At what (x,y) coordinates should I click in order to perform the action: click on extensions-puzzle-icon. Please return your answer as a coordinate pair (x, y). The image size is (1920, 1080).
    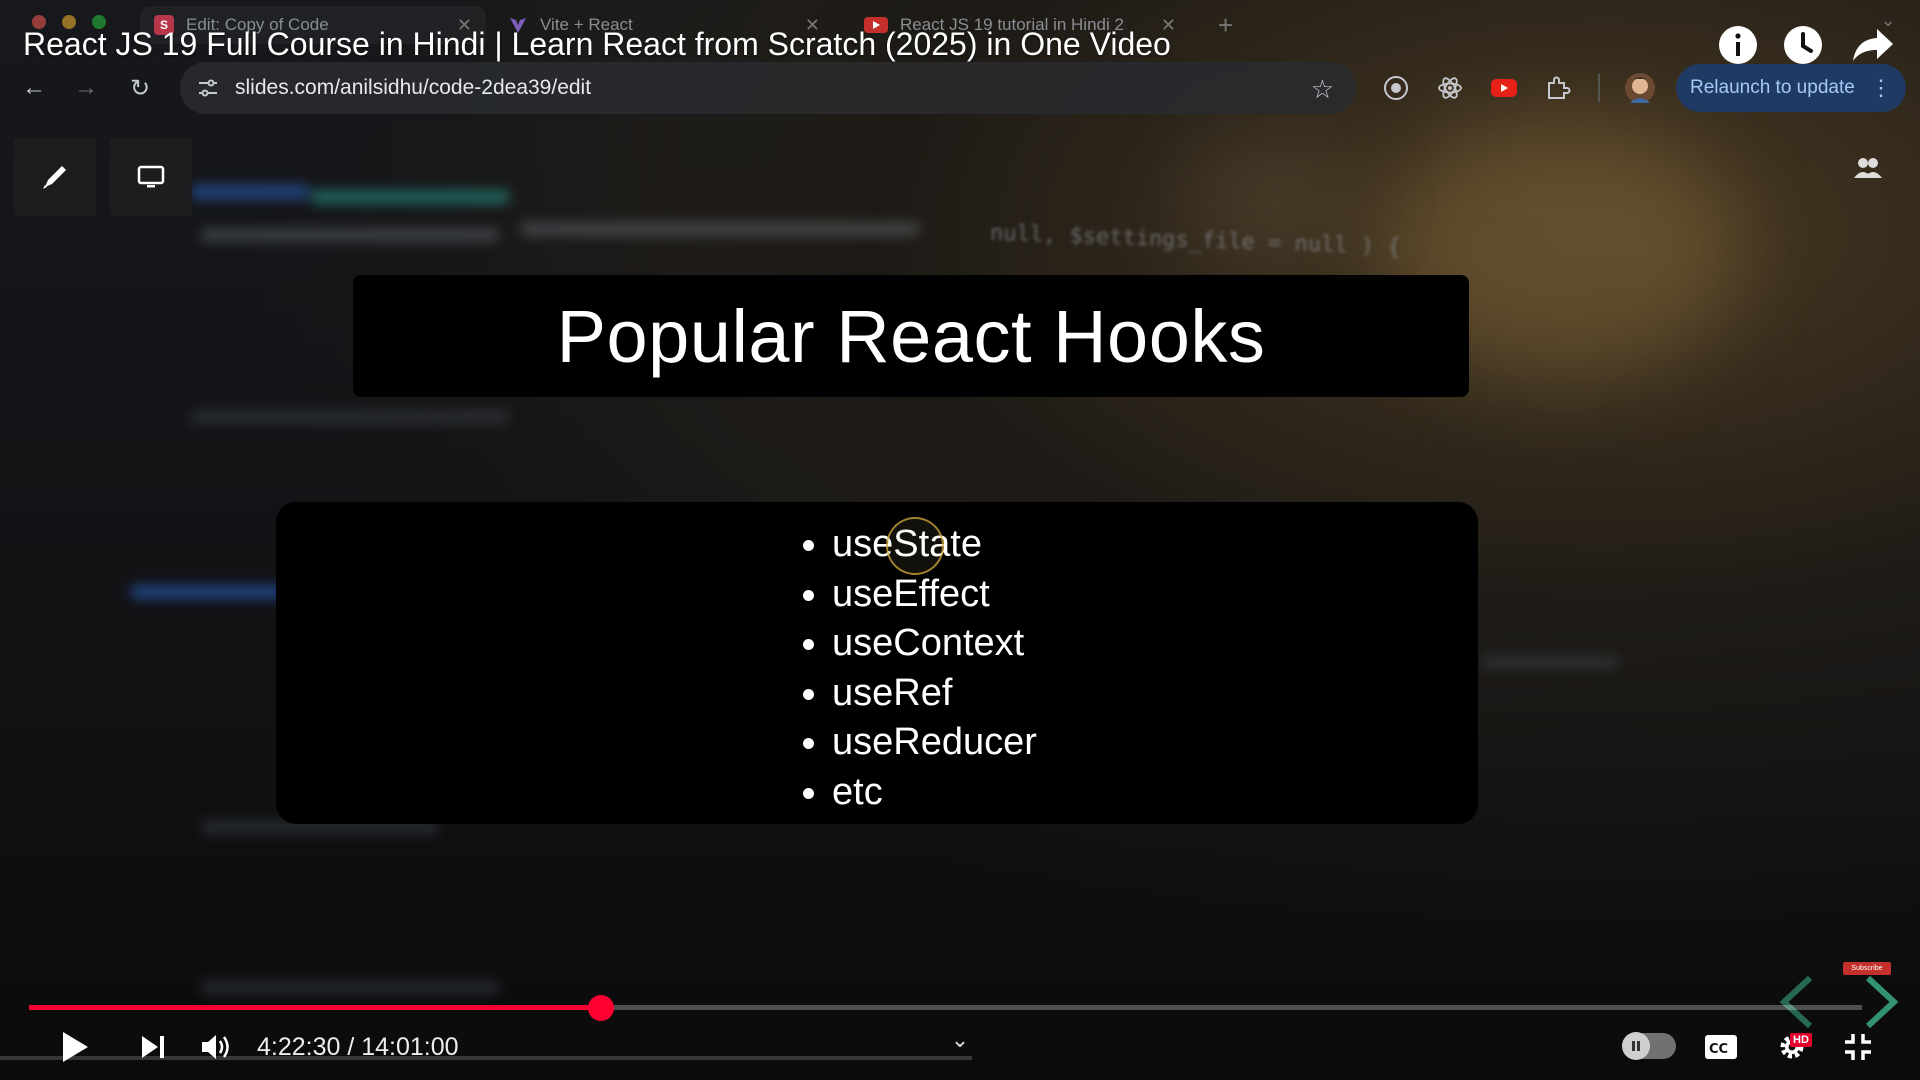
    Looking at the image, I should click on (1558, 88).